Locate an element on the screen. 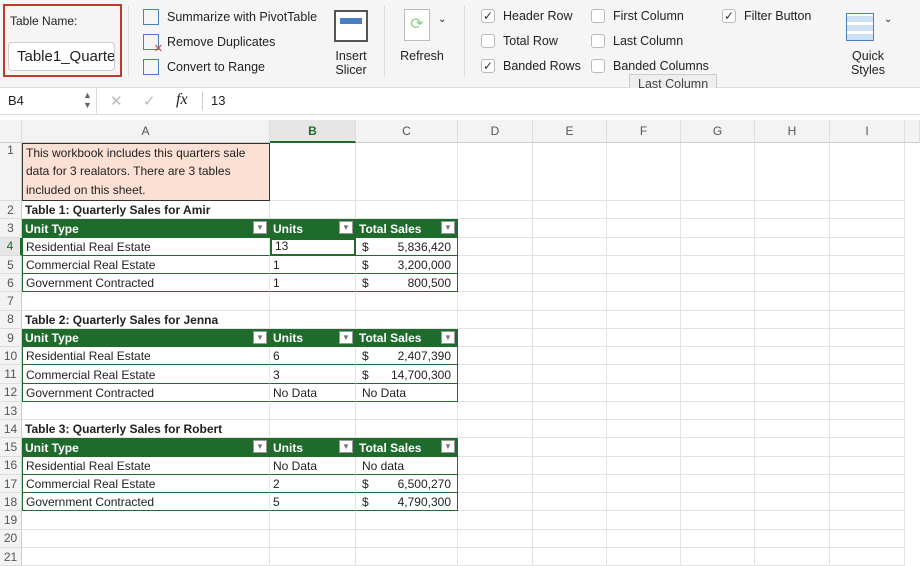 The height and width of the screenshot is (566, 920). row-header: 18 is located at coordinates (11, 502).